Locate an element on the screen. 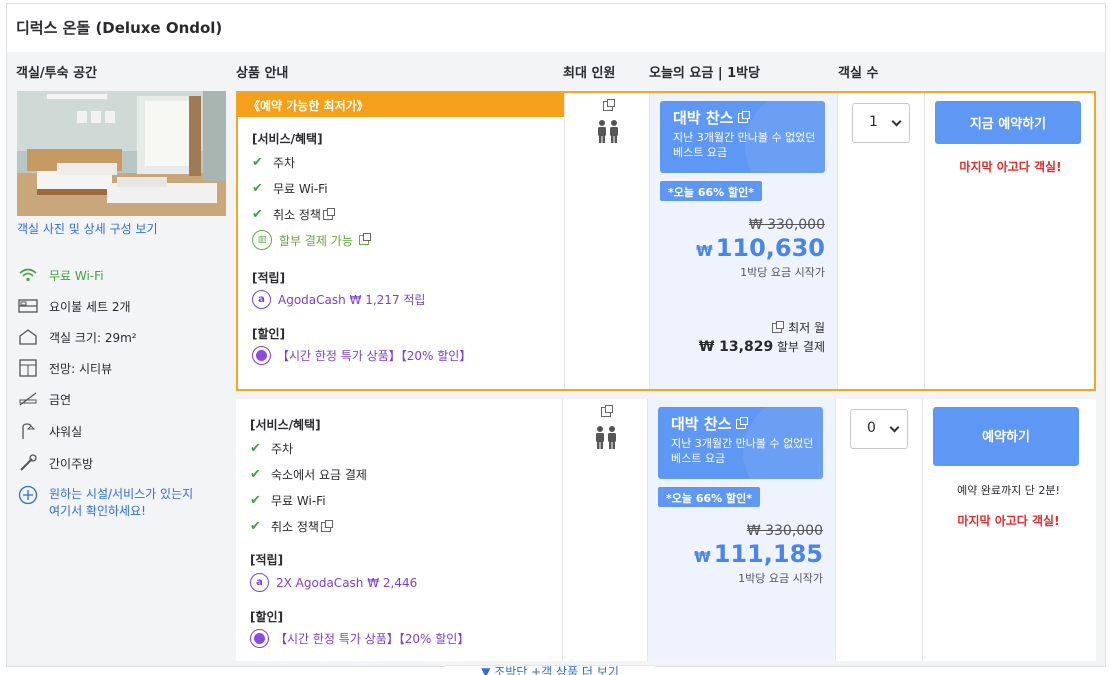 This screenshot has width=1111, height=675. bed-icon is located at coordinates (28, 306).